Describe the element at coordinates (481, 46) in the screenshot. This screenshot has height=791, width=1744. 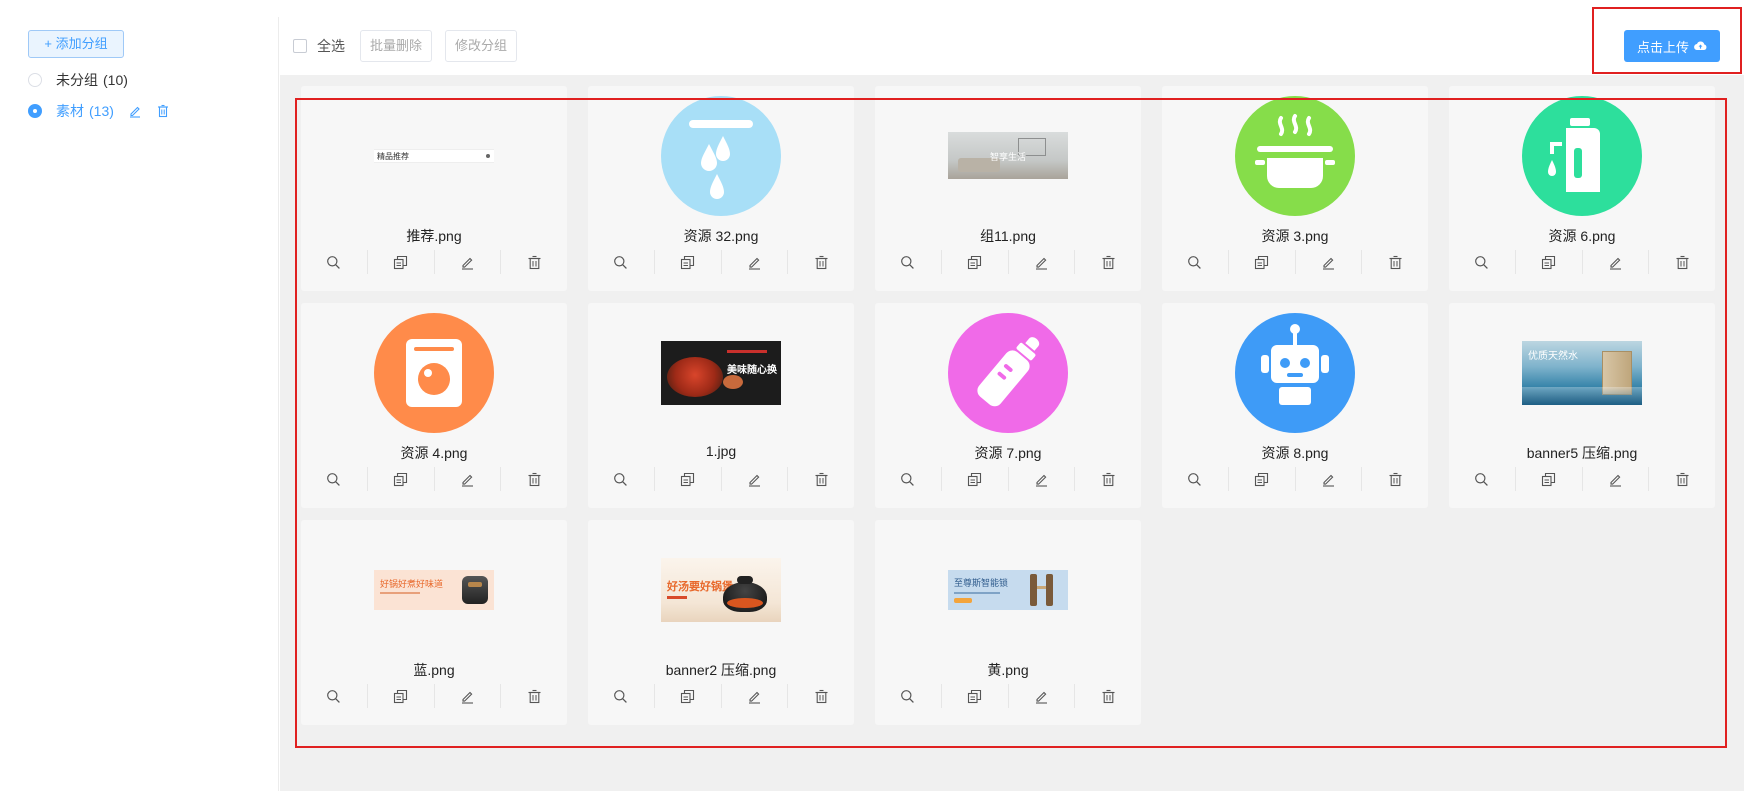
I see `change-group-button: 修改分组` at that location.